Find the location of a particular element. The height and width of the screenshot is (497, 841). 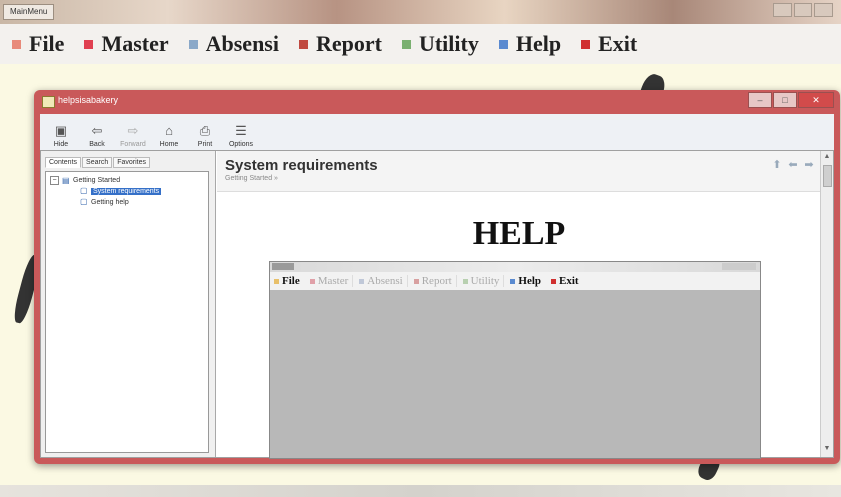

embedded-menu-utility: Utility is located at coordinates (483, 281).